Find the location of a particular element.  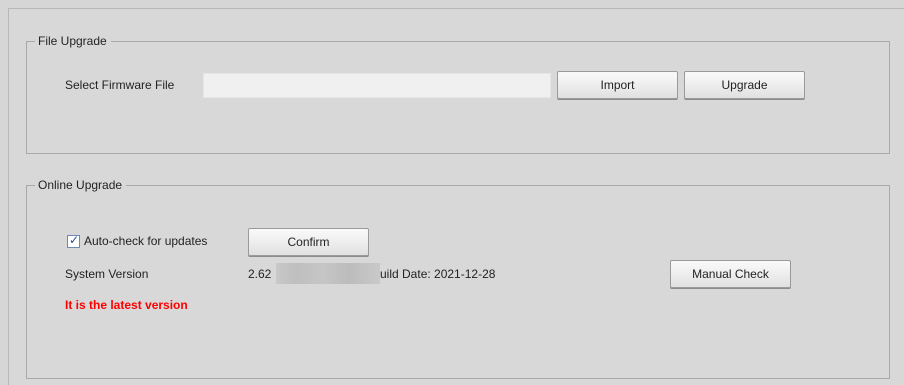

manual-check-button: Manual Check is located at coordinates (730, 274).